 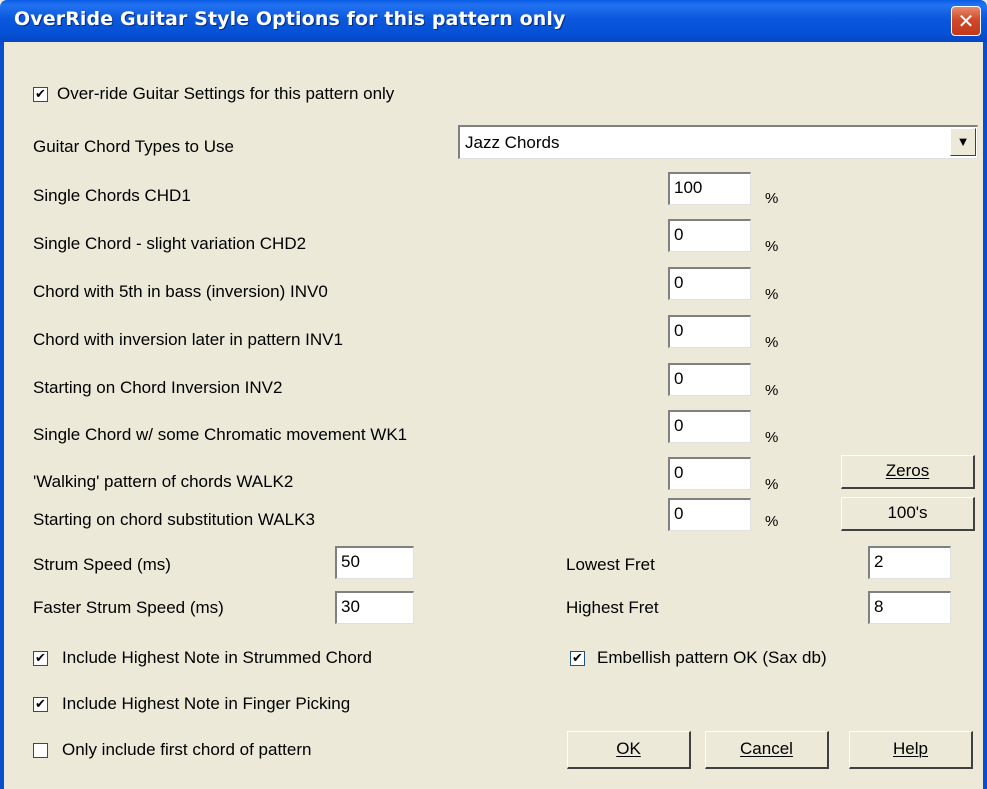 I want to click on faster-strum-speed-label: Faster Strum Speed (ms), so click(x=128, y=607).